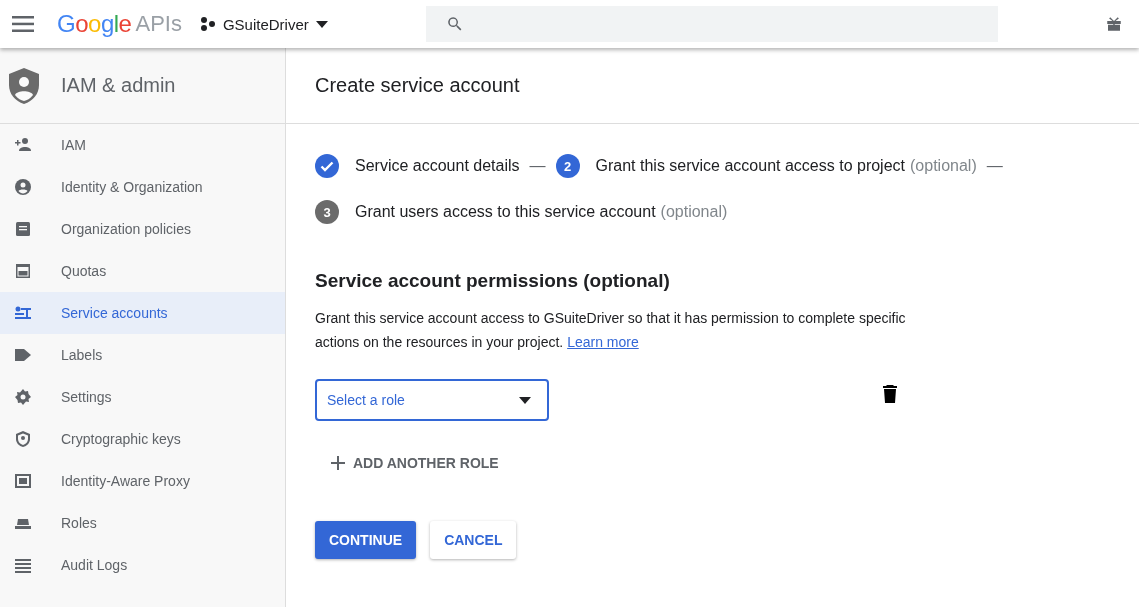 The image size is (1139, 607). I want to click on gift-icon, so click(1114, 24).